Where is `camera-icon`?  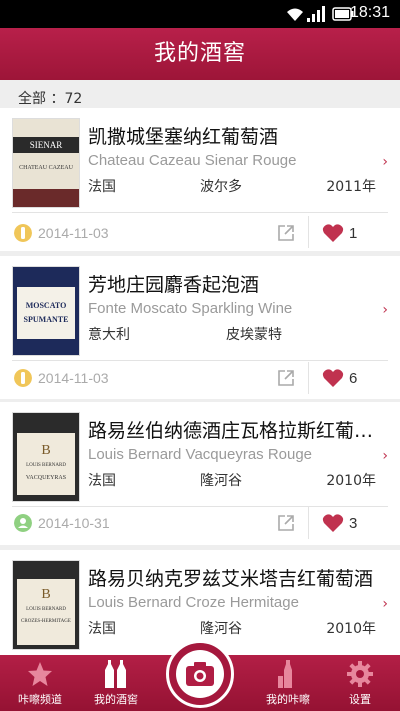 camera-icon is located at coordinates (200, 674).